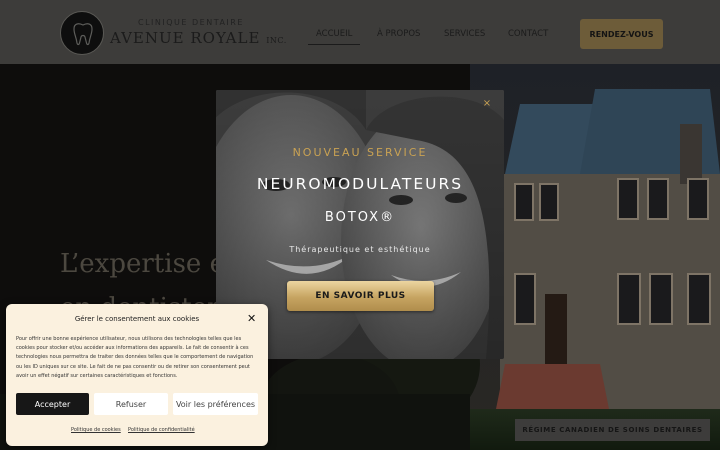 The height and width of the screenshot is (450, 720). Describe the element at coordinates (215, 404) in the screenshot. I see `preferences-button: Voir les préférences` at that location.